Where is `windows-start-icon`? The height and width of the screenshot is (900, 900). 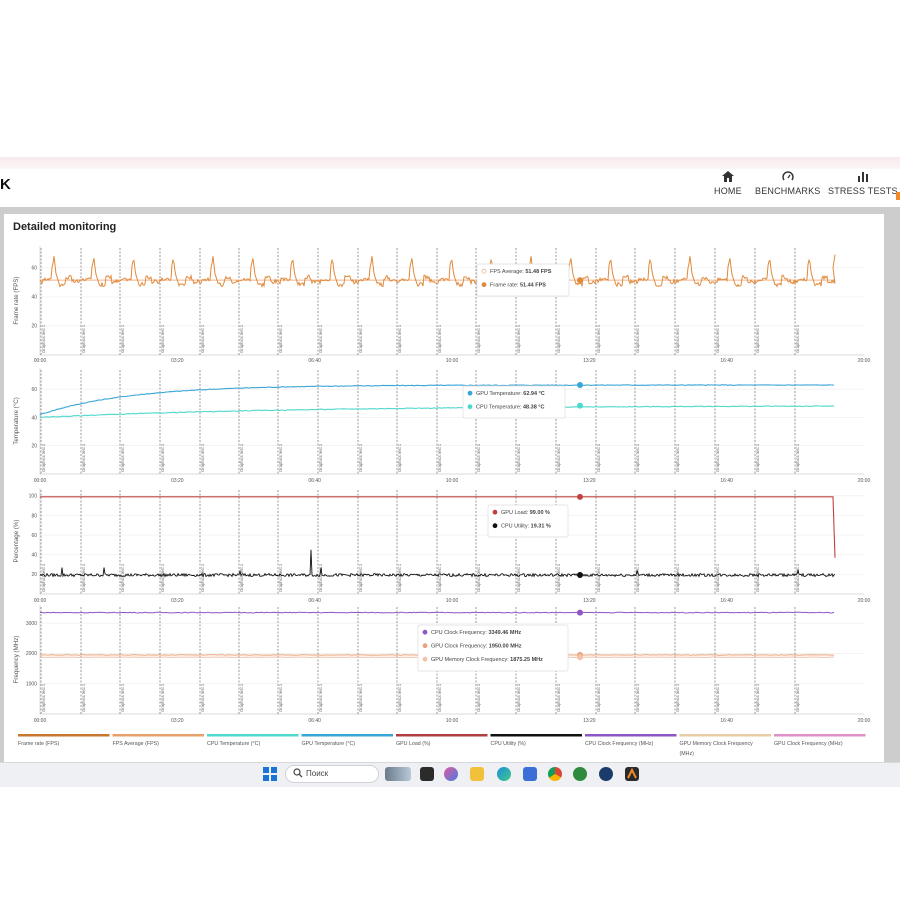
windows-start-icon is located at coordinates (270, 774).